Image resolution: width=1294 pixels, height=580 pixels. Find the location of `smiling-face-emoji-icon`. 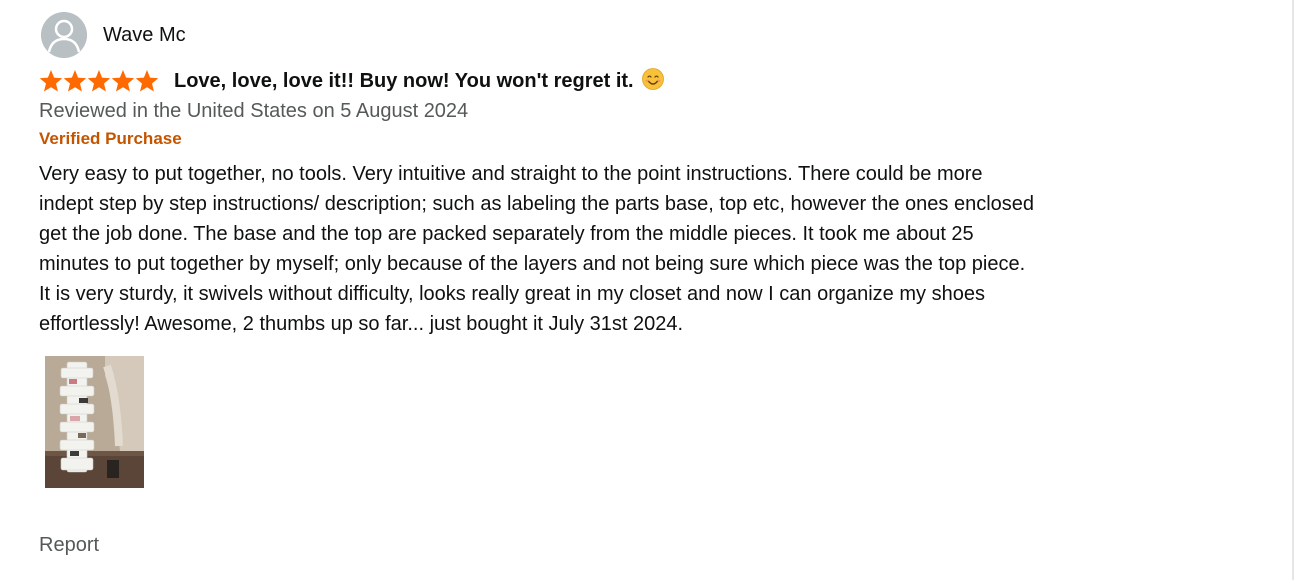

smiling-face-emoji-icon is located at coordinates (652, 81).